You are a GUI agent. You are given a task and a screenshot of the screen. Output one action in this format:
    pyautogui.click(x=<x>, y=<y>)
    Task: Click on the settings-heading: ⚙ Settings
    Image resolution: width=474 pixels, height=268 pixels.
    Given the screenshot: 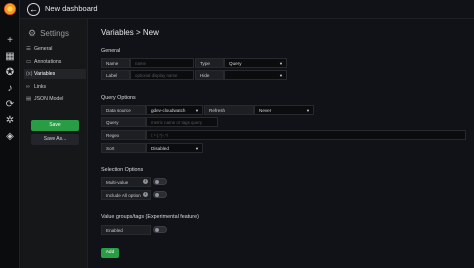 What is the action you would take?
    pyautogui.click(x=48, y=33)
    